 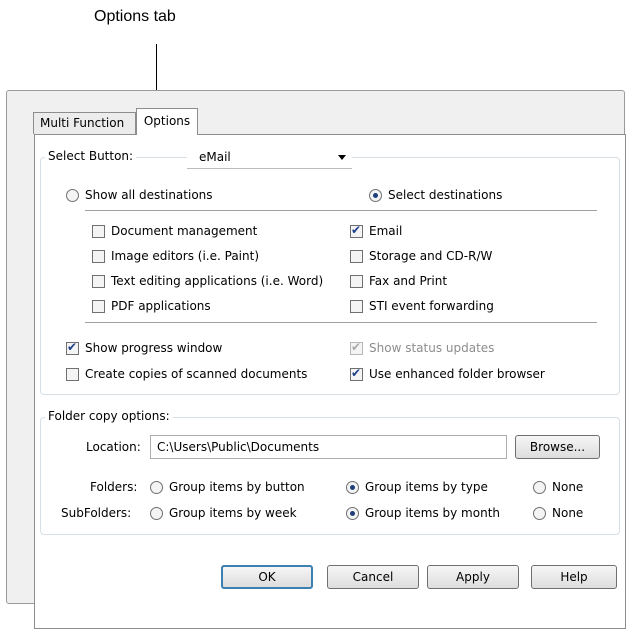 I want to click on tab-multi-function: Multi Function, so click(x=84, y=123).